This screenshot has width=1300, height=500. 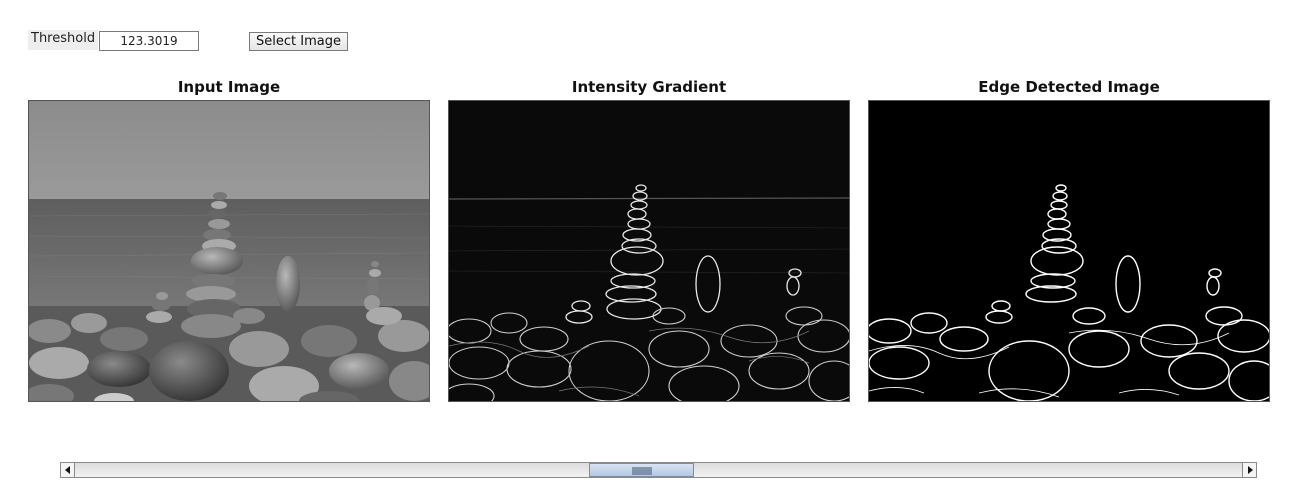 What do you see at coordinates (1069, 87) in the screenshot?
I see `edge-detected-title: Edge Detected Image` at bounding box center [1069, 87].